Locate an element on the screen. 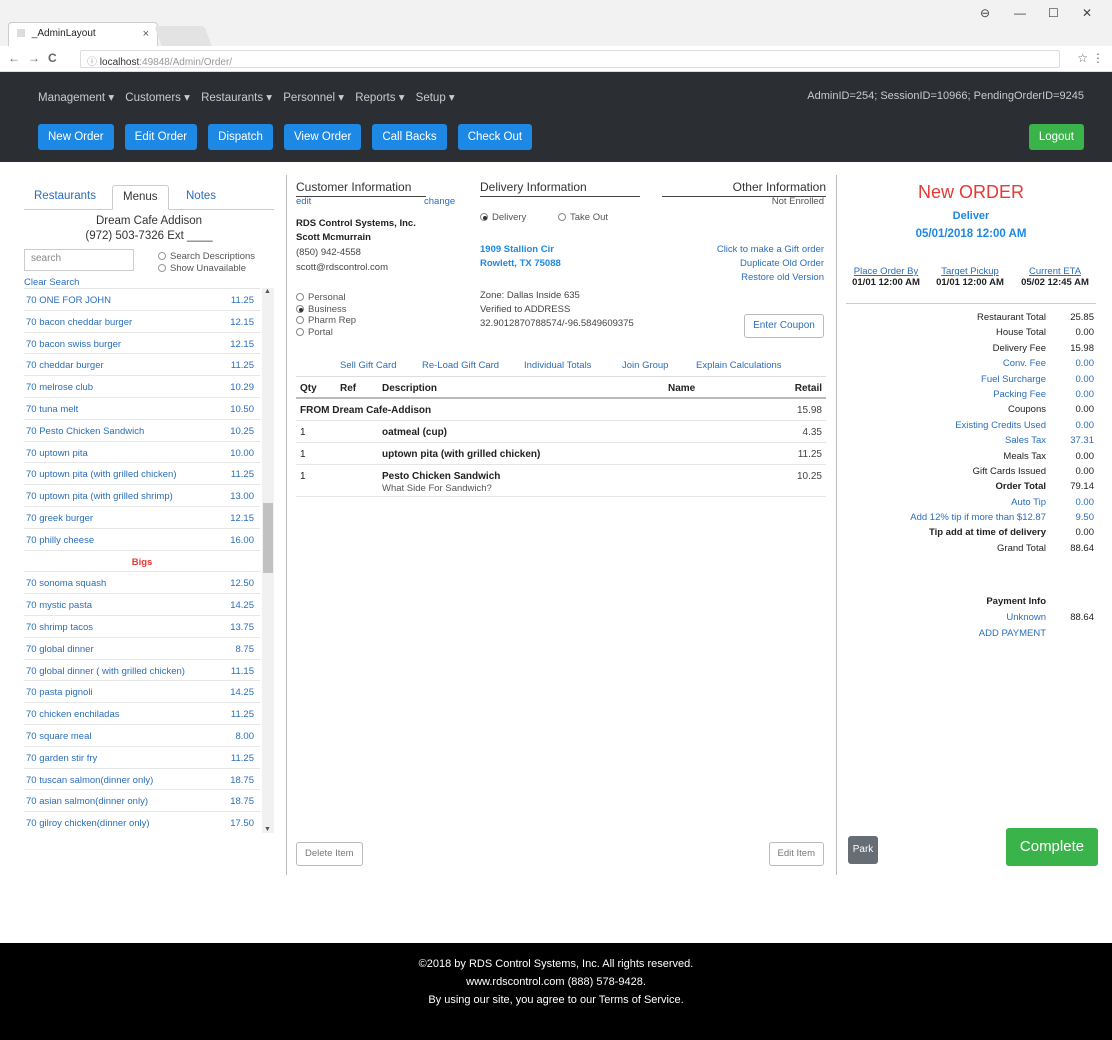 This screenshot has width=1112, height=1040. menu-reports: Reports ▾ is located at coordinates (379, 98).